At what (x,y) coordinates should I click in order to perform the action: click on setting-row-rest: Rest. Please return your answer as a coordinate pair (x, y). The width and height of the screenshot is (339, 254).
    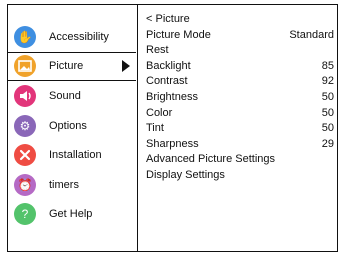
    Looking at the image, I should click on (240, 51).